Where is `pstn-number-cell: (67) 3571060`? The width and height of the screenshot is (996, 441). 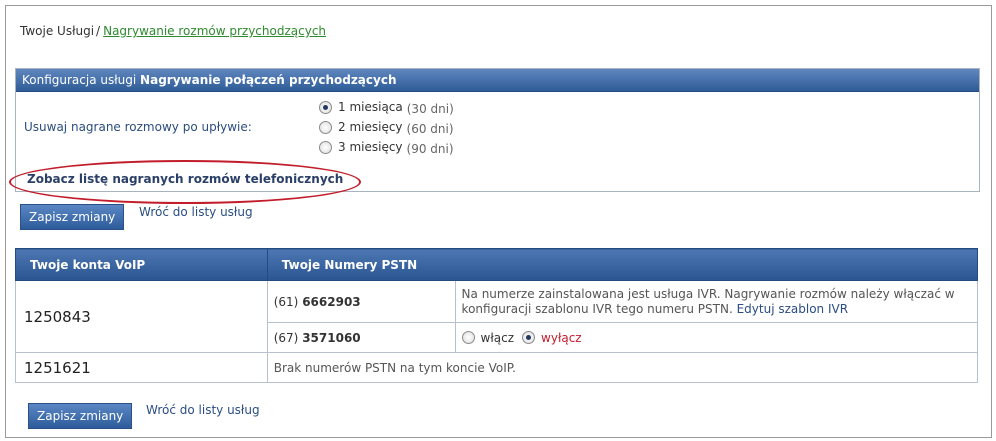 pstn-number-cell: (67) 3571060 is located at coordinates (361, 337).